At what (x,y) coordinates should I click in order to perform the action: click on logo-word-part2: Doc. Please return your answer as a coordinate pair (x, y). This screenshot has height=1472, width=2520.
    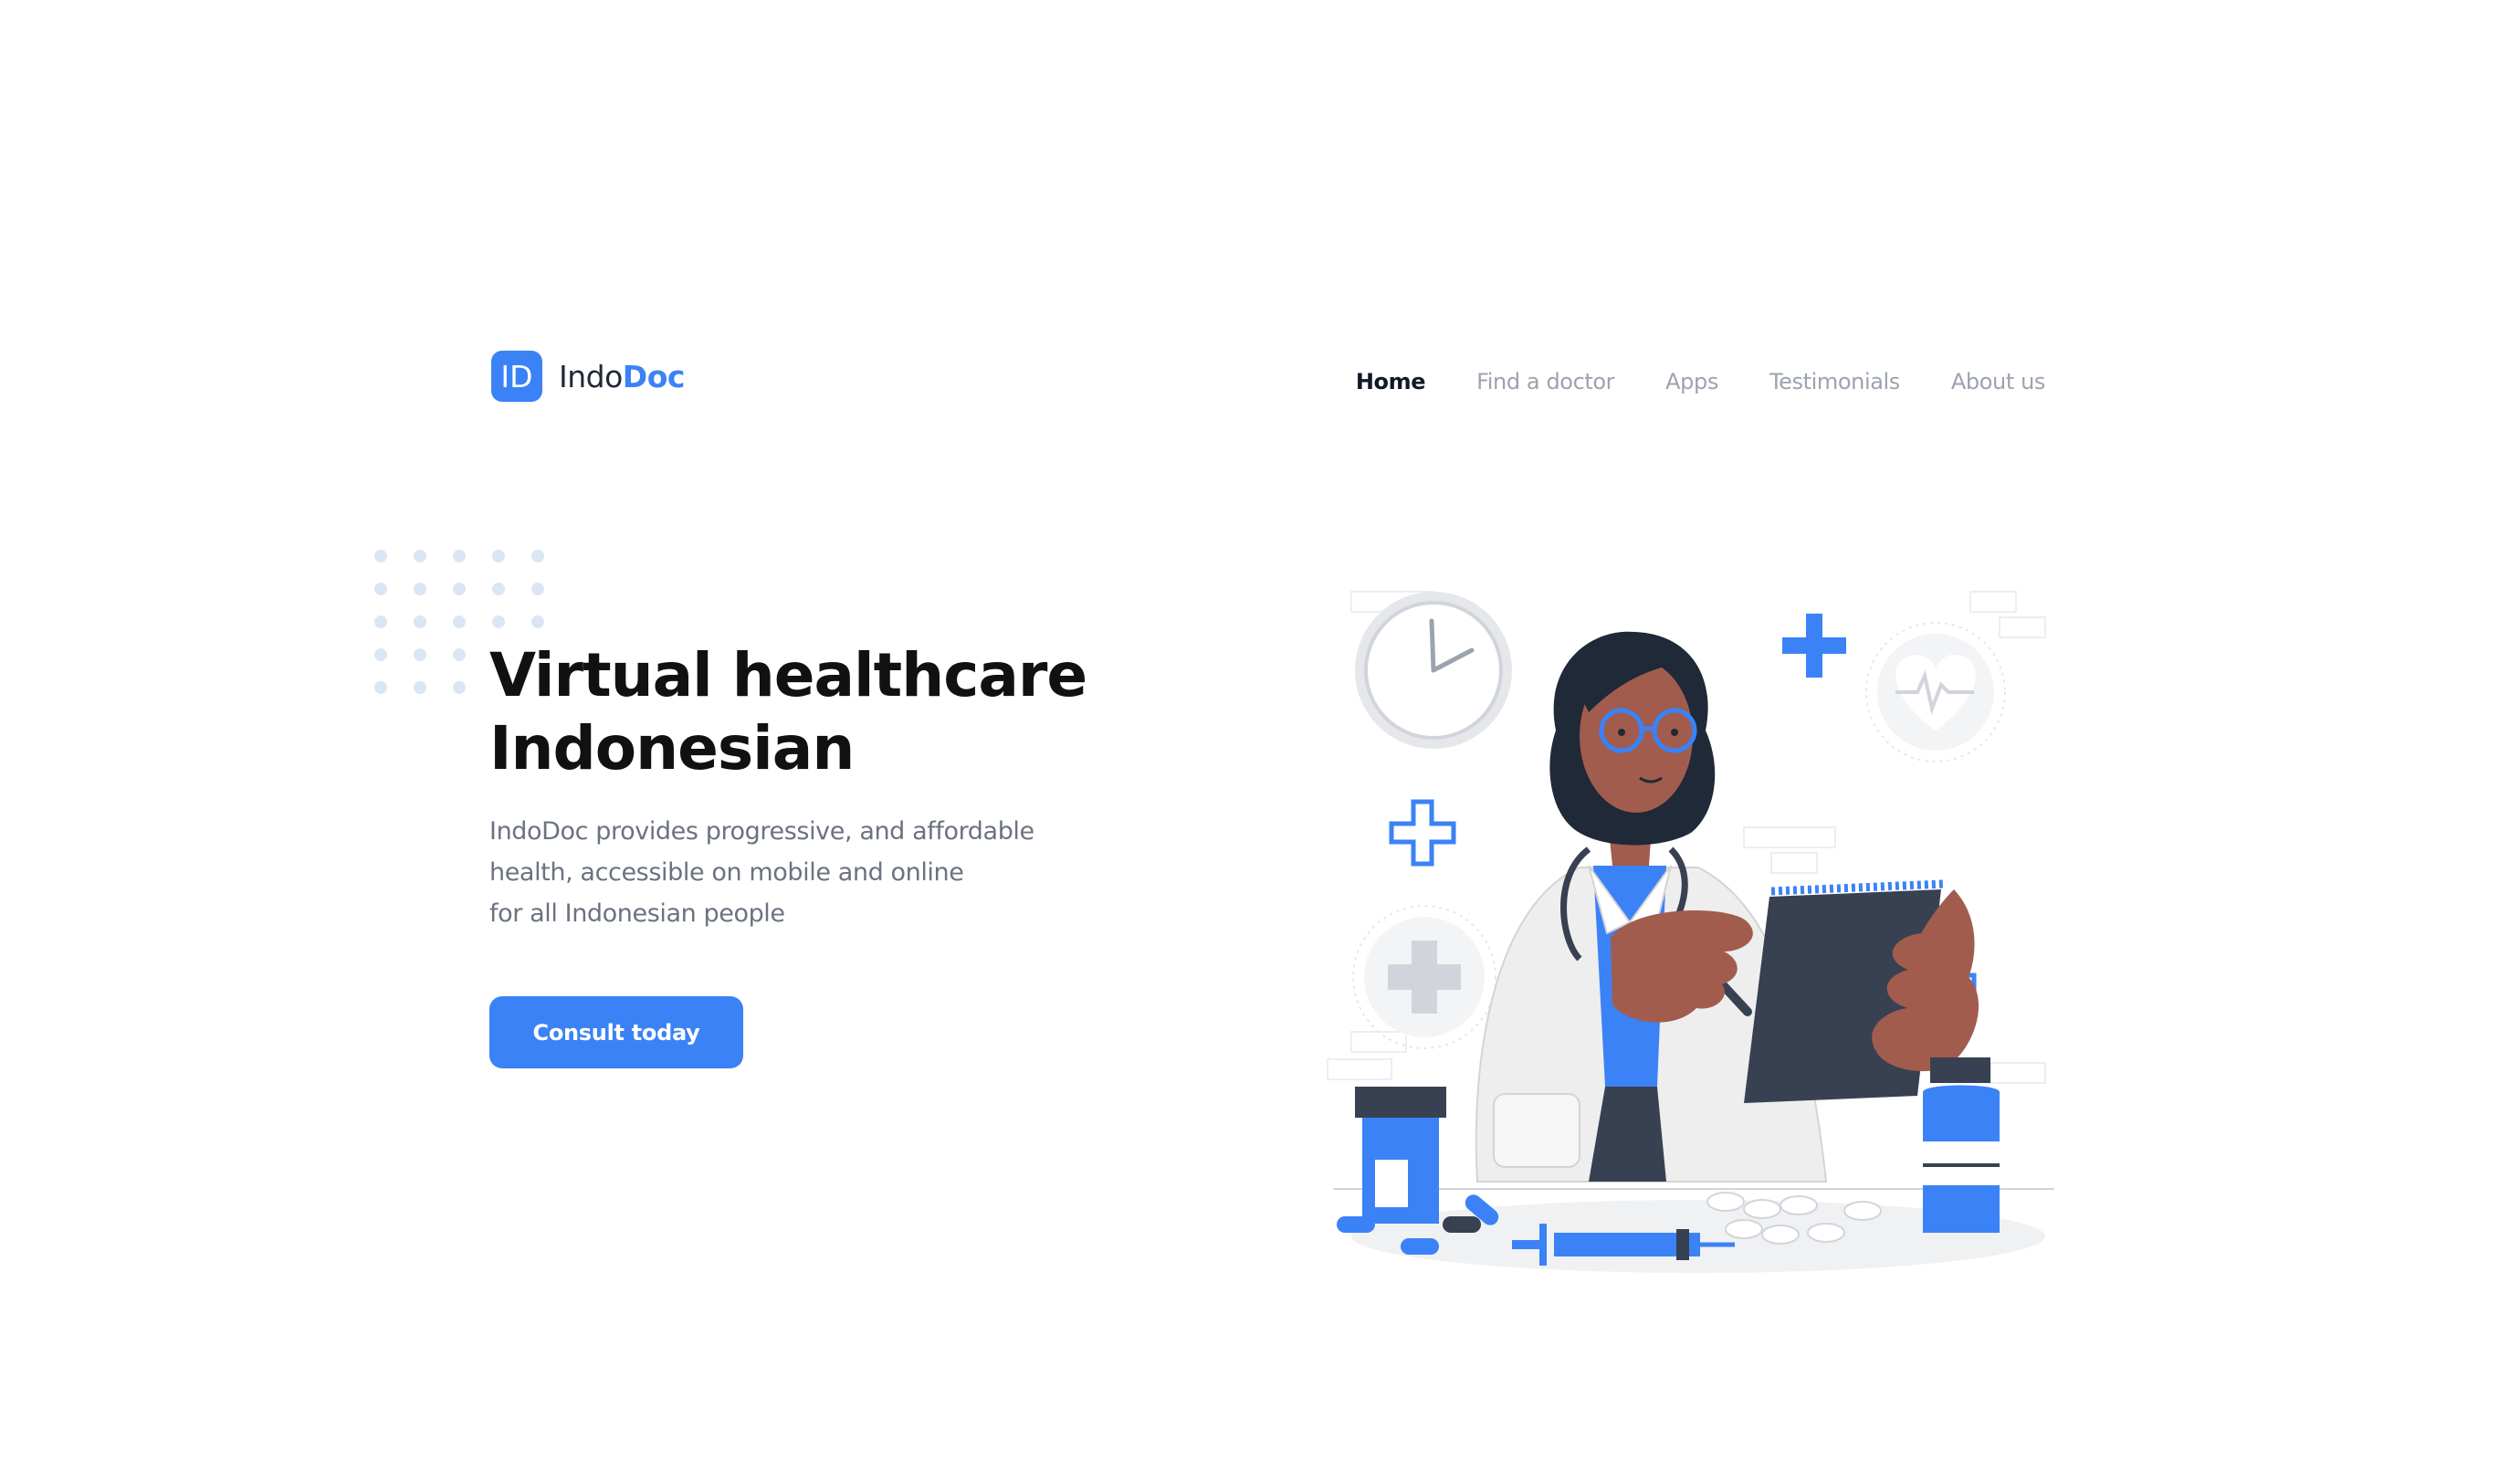
    Looking at the image, I should click on (654, 376).